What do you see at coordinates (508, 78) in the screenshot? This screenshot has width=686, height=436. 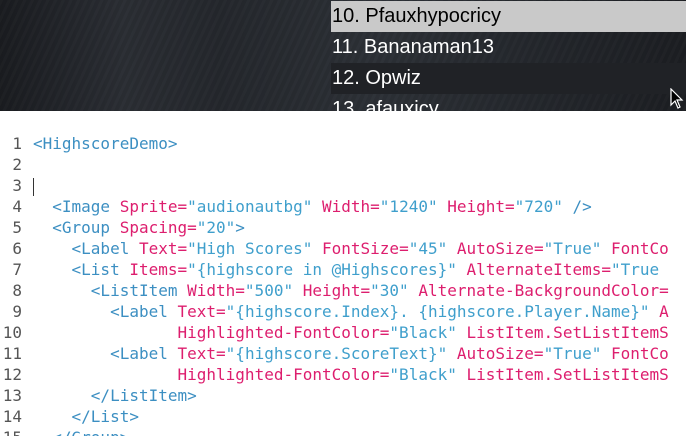 I see `highscore-row: 12. Opwiz` at bounding box center [508, 78].